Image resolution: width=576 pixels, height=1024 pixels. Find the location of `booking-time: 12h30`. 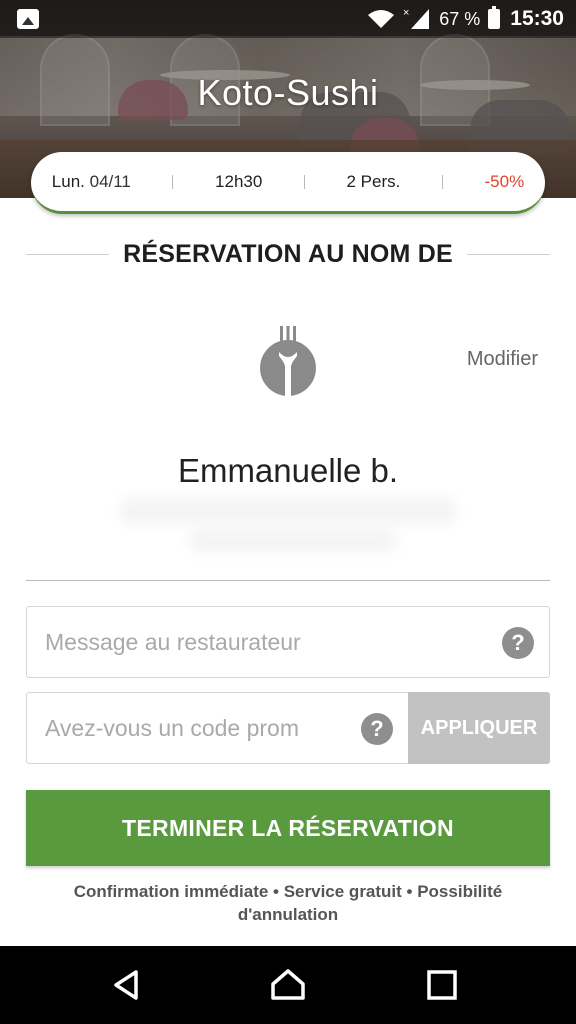

booking-time: 12h30 is located at coordinates (238, 182).